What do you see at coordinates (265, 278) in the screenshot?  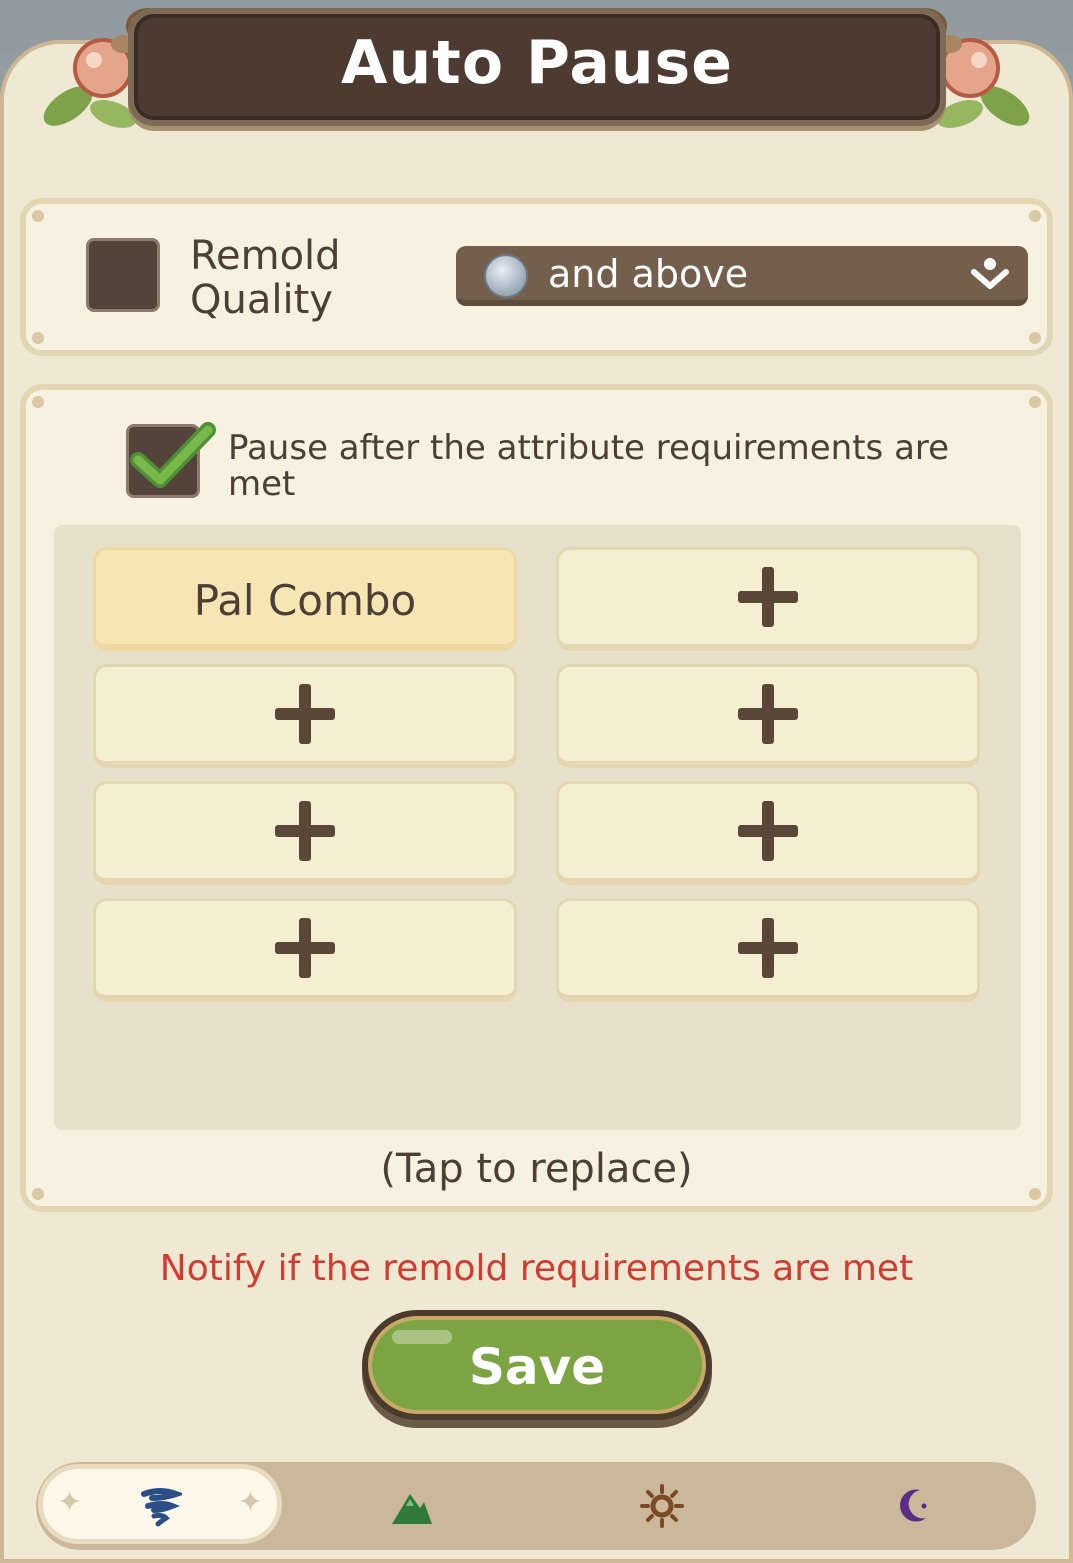 I see `remold-quality-label: Remold Quality` at bounding box center [265, 278].